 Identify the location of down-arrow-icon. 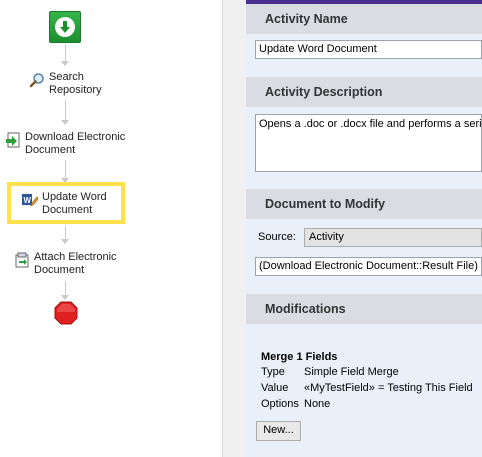
(65, 27).